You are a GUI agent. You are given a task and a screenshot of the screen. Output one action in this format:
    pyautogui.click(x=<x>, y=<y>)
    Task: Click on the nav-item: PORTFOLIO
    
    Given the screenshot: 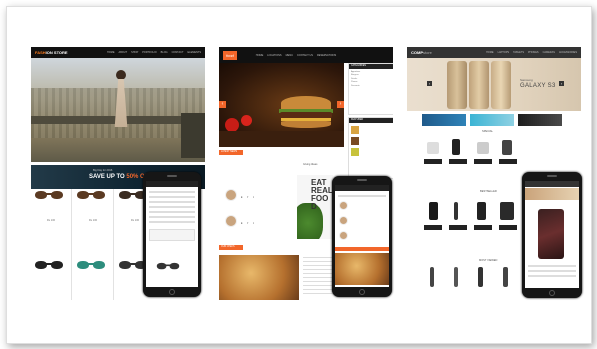 What is the action you would take?
    pyautogui.click(x=149, y=52)
    